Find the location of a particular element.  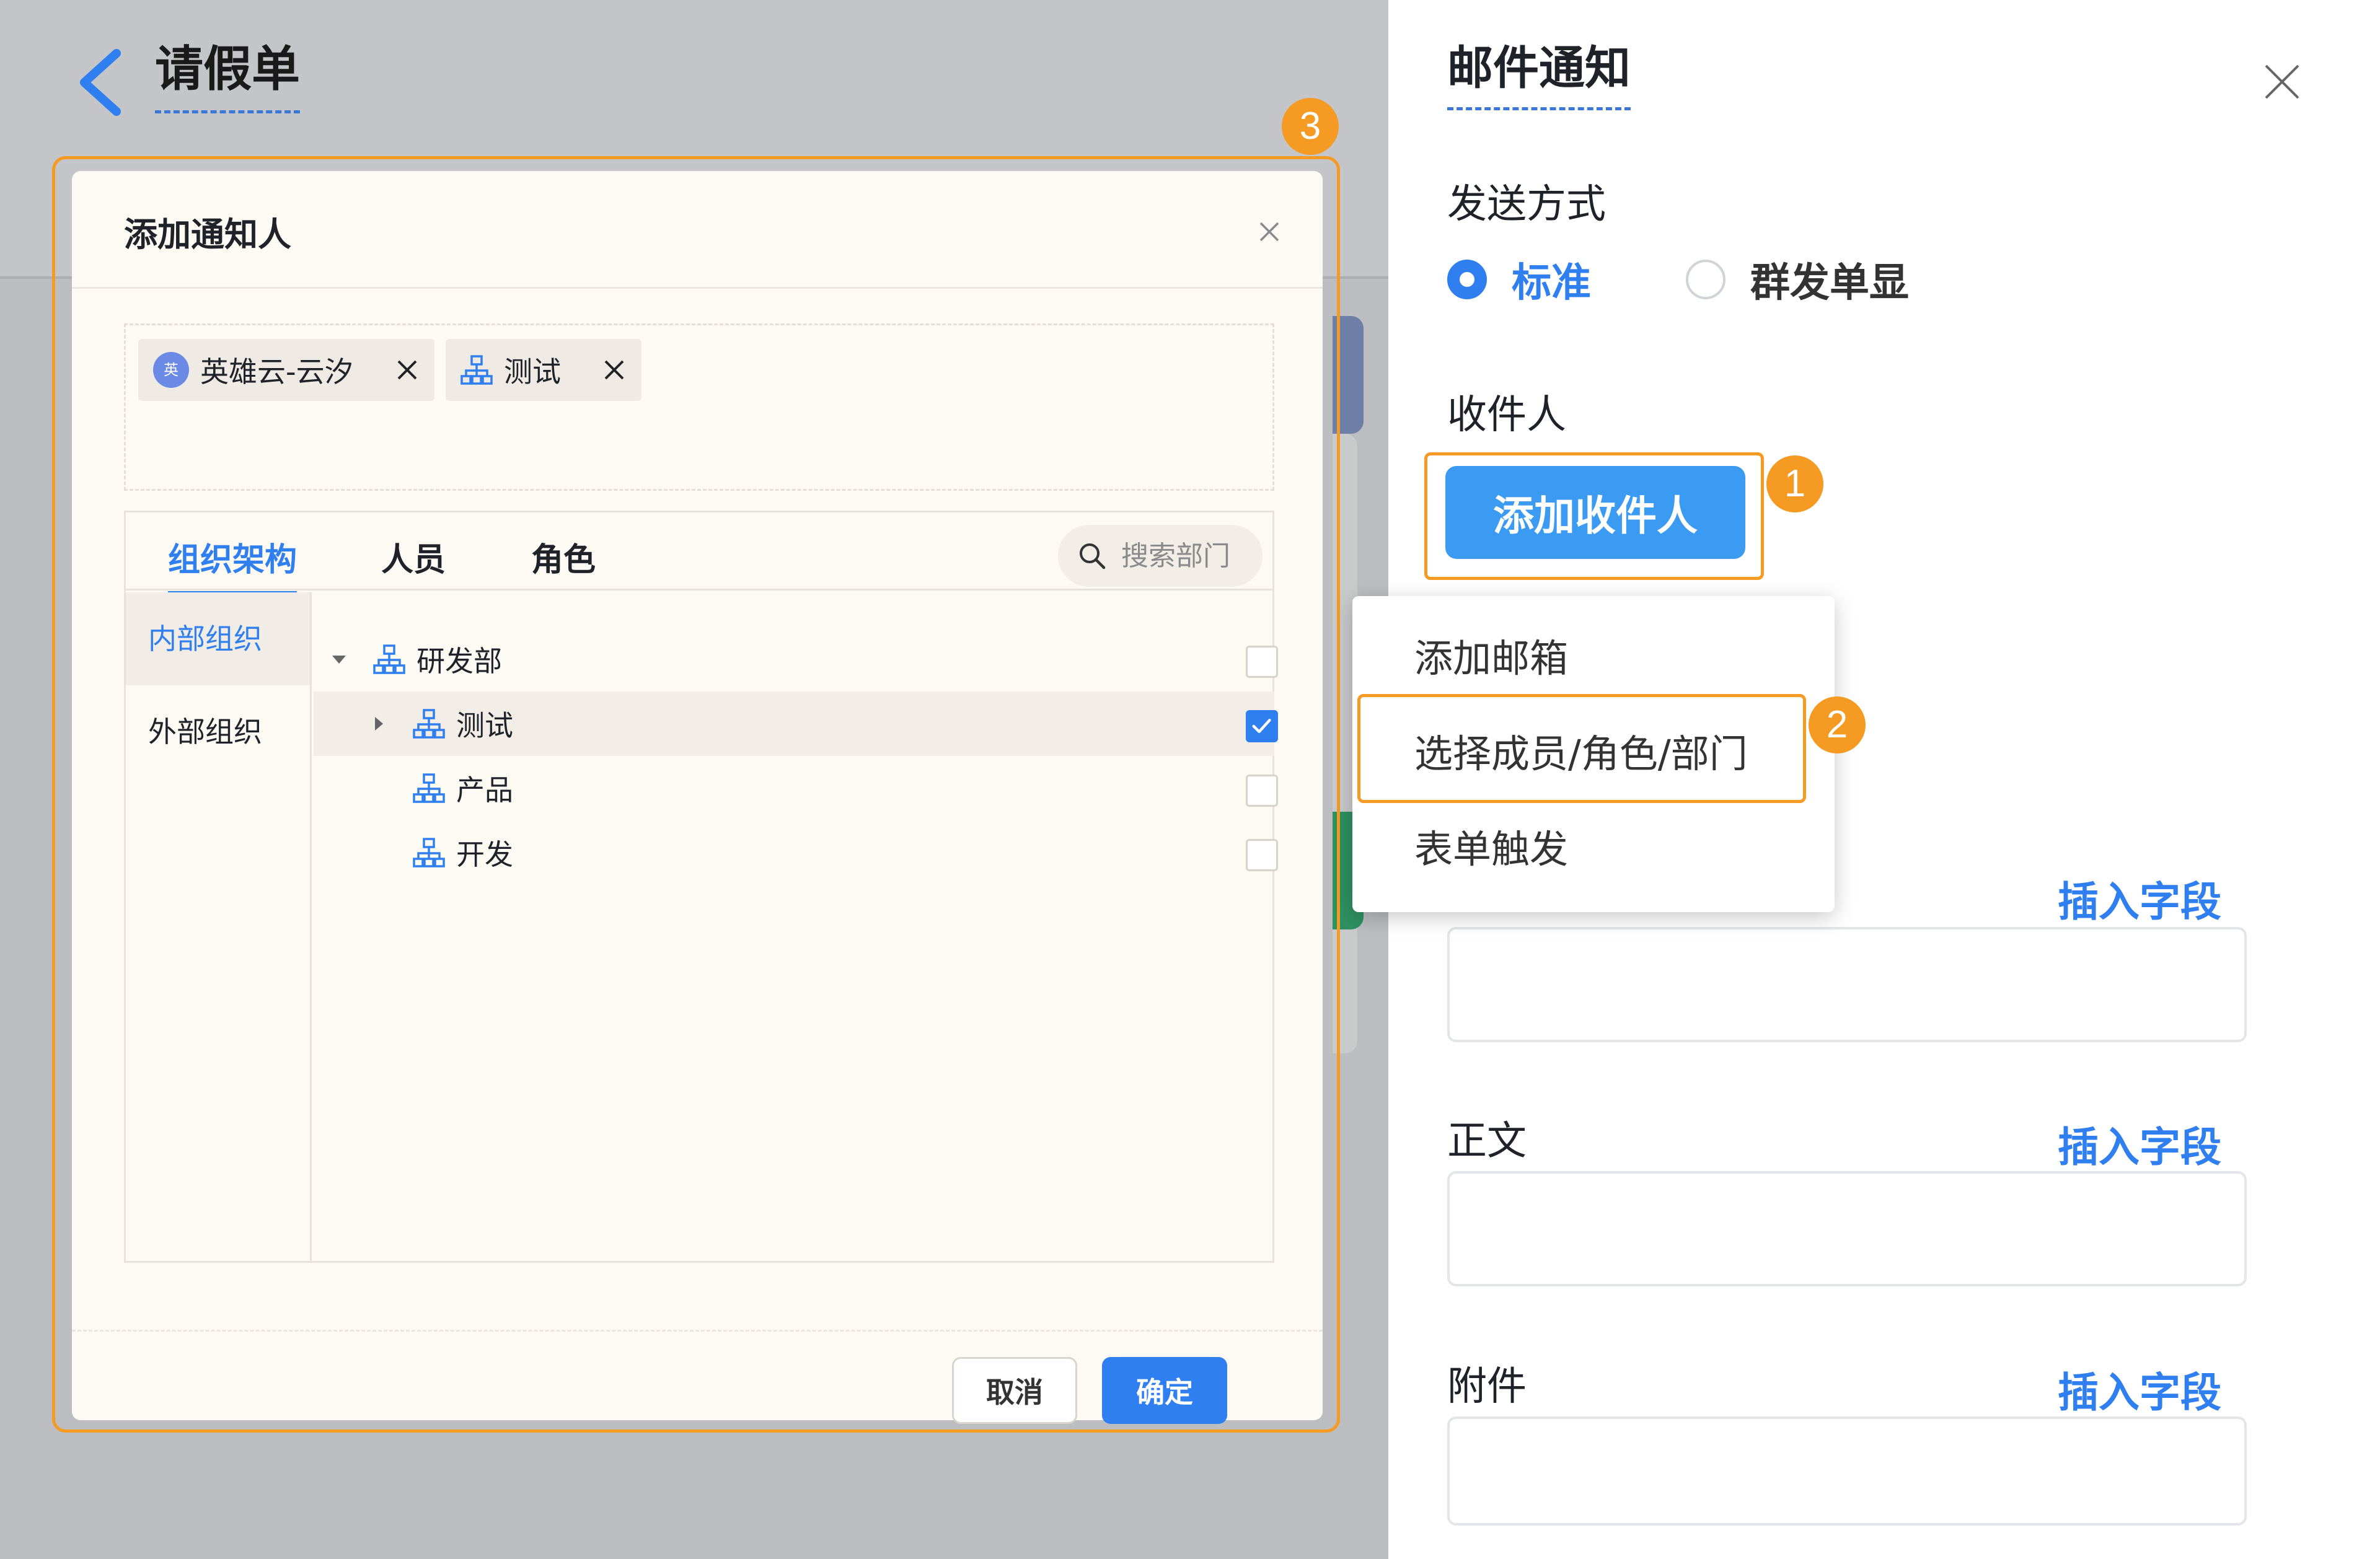

menu-item-add-email: 添加邮箱 is located at coordinates (1593, 658).